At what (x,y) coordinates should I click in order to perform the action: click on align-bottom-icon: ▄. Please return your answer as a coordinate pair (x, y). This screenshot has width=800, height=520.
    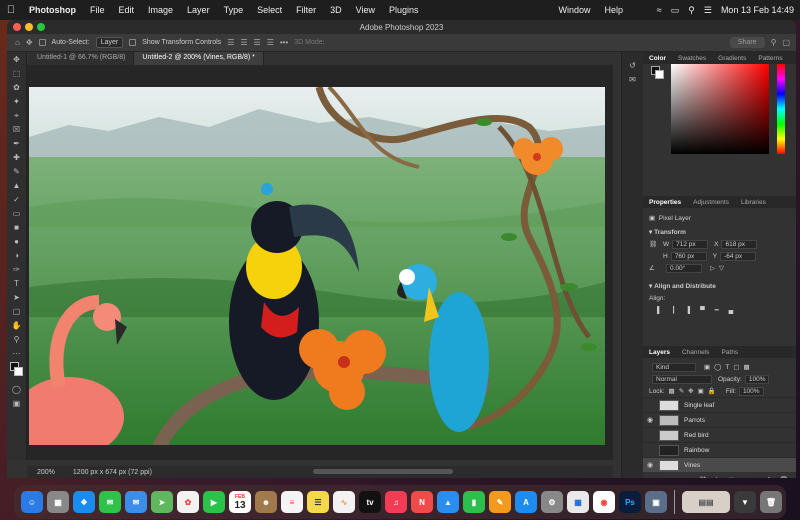
    Looking at the image, I should click on (731, 310).